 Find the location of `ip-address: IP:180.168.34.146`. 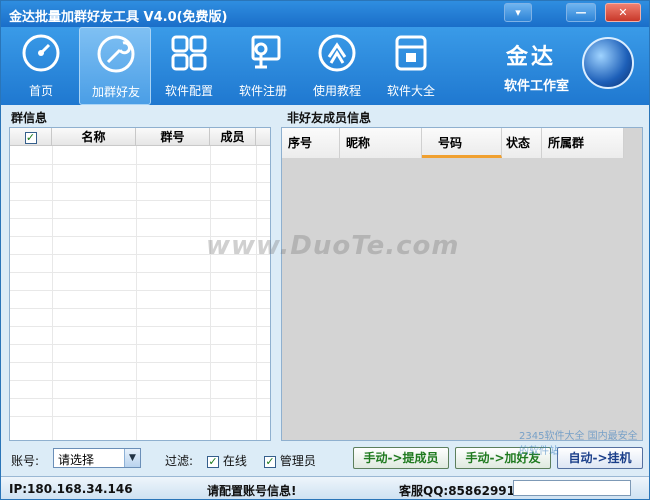

ip-address: IP:180.168.34.146 is located at coordinates (71, 489).